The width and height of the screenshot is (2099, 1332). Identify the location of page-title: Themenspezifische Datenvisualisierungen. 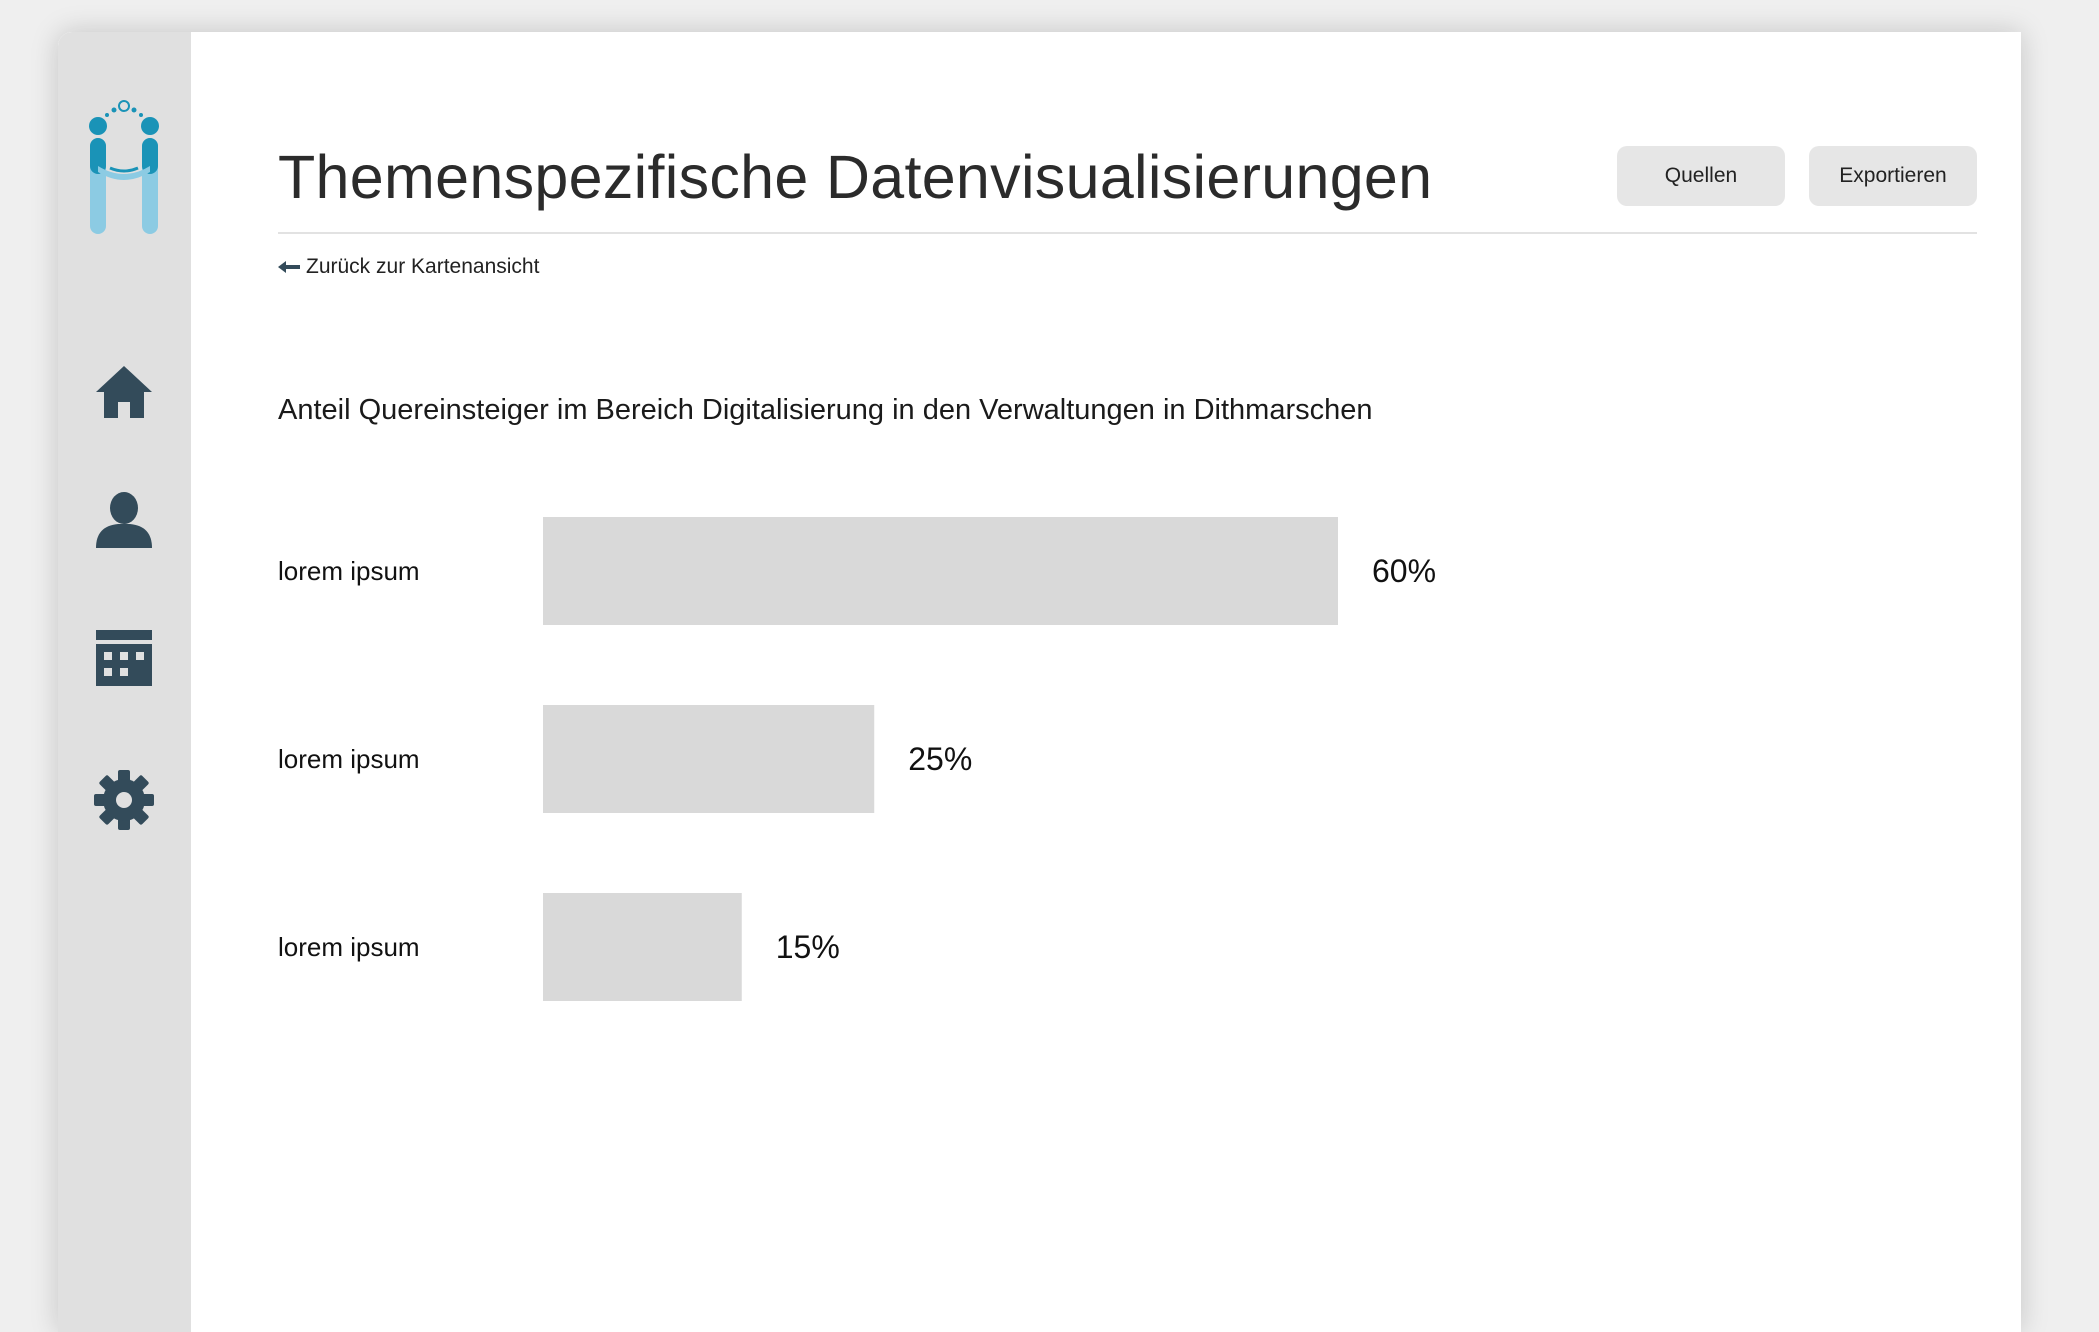
(855, 177).